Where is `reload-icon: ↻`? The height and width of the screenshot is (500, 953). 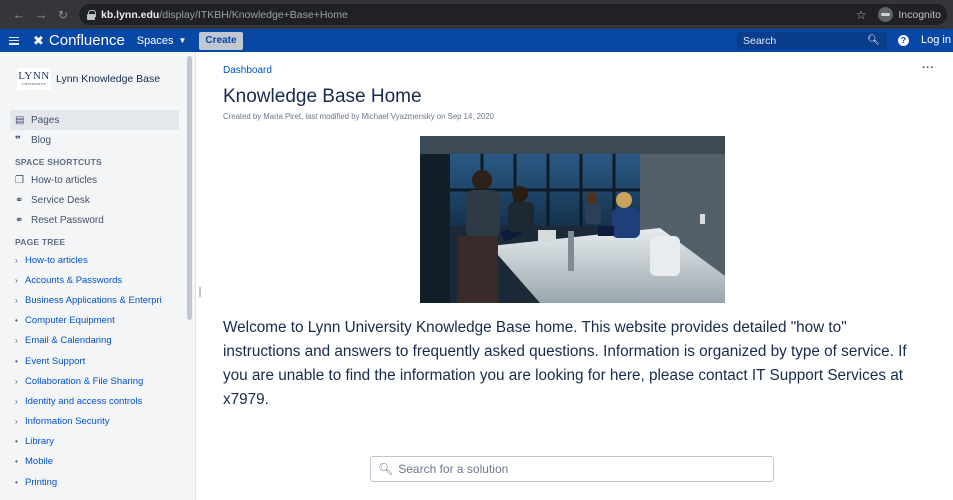 reload-icon: ↻ is located at coordinates (63, 15).